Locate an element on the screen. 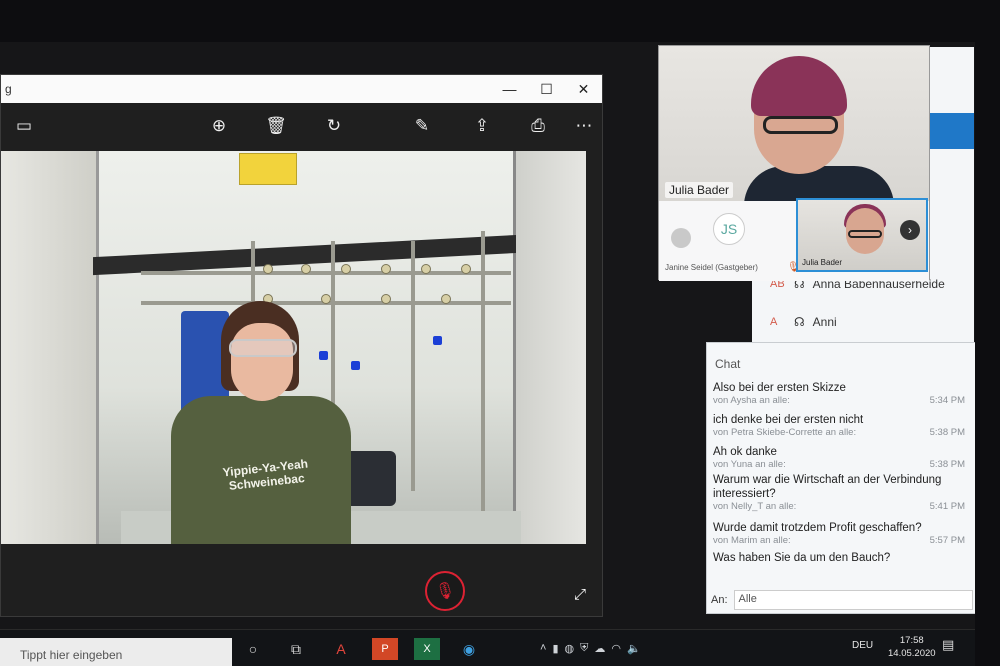 This screenshot has width=1000, height=666. headset-icon: ☊ is located at coordinates (799, 322).